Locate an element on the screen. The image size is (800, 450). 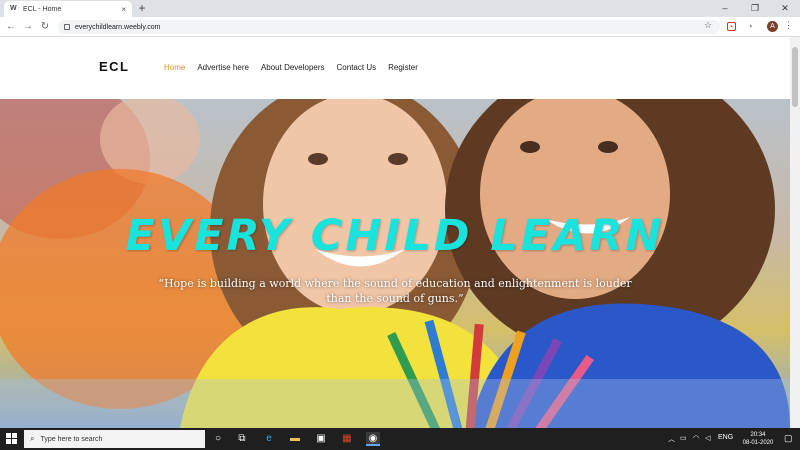
site-logo: ECL is located at coordinates (114, 66).